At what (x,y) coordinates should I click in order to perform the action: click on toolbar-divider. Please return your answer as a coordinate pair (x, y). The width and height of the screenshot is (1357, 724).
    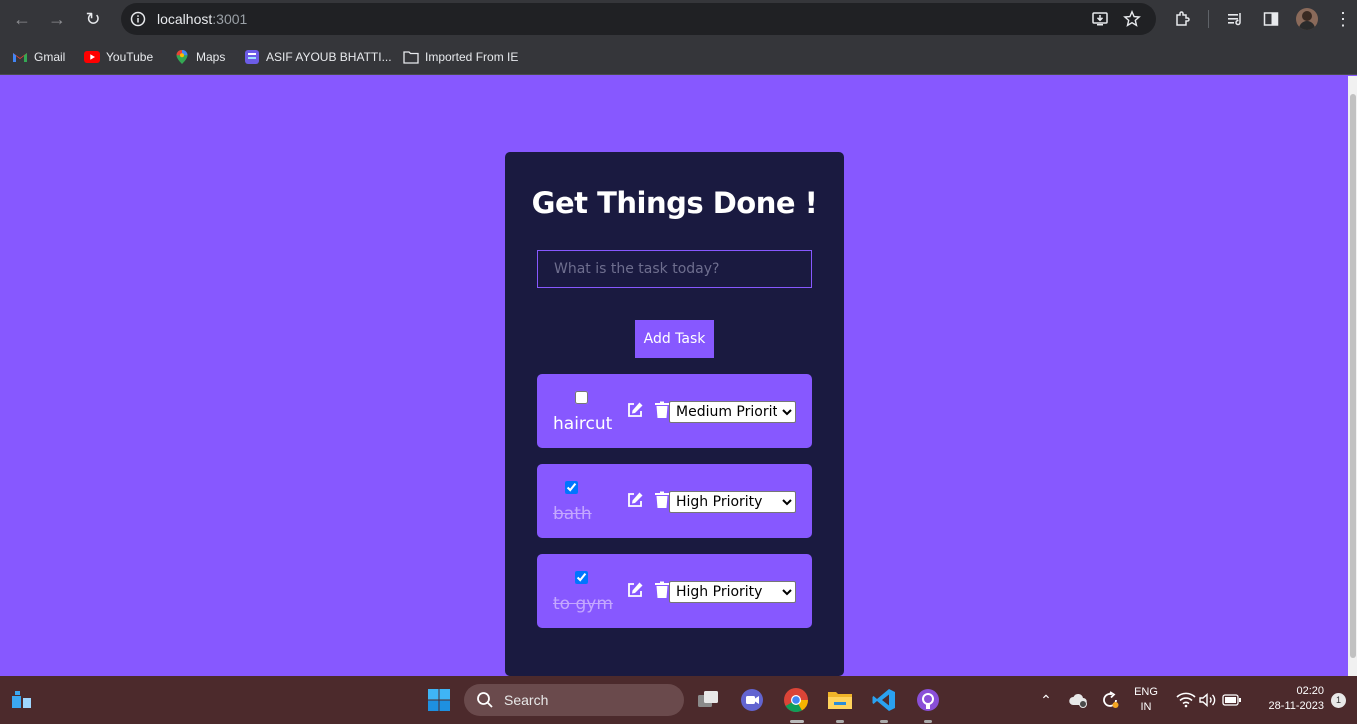
    Looking at the image, I should click on (1208, 19).